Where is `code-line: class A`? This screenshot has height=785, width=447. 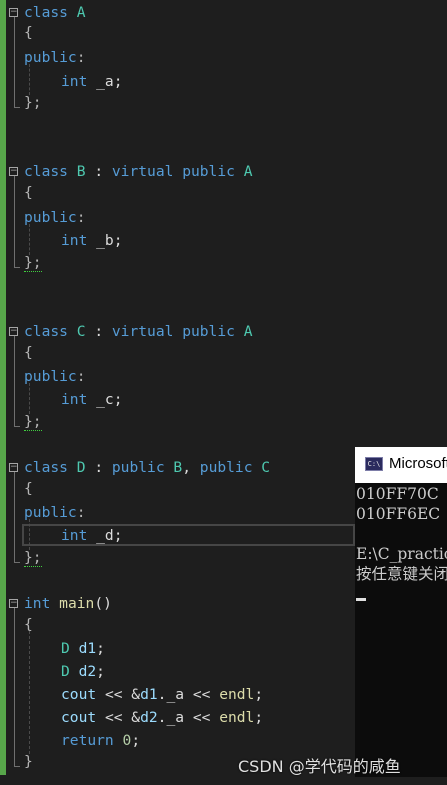
code-line: class A is located at coordinates (55, 12).